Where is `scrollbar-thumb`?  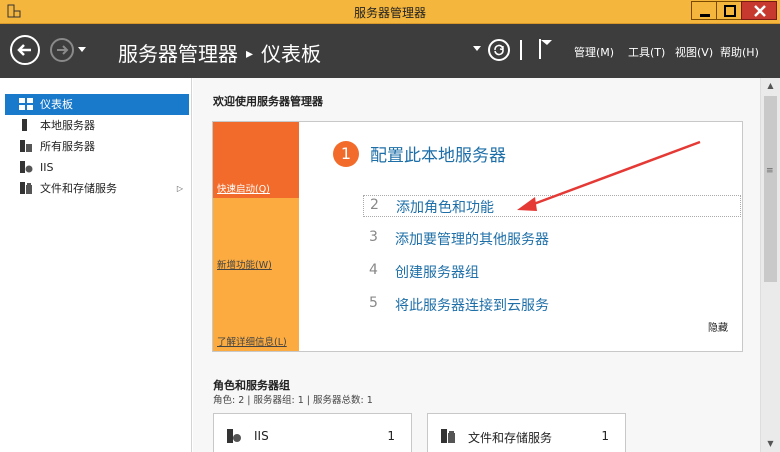
scrollbar-thumb is located at coordinates (770, 189).